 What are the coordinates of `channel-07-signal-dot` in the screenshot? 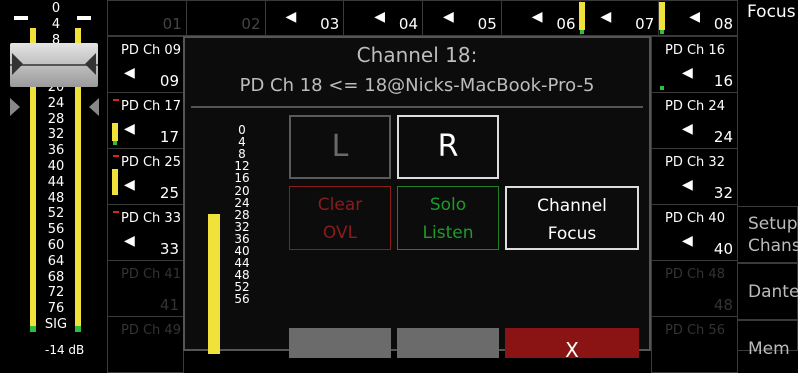 It's located at (582, 32).